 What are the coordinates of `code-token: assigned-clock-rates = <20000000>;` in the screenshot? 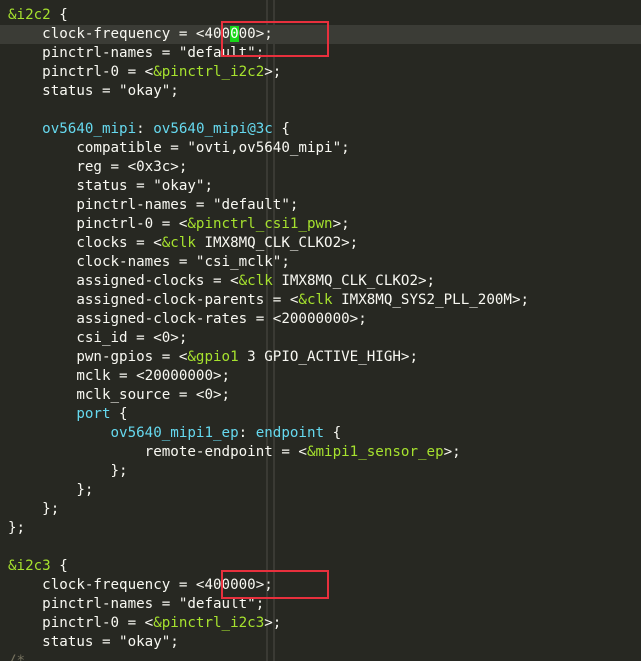 It's located at (187, 319).